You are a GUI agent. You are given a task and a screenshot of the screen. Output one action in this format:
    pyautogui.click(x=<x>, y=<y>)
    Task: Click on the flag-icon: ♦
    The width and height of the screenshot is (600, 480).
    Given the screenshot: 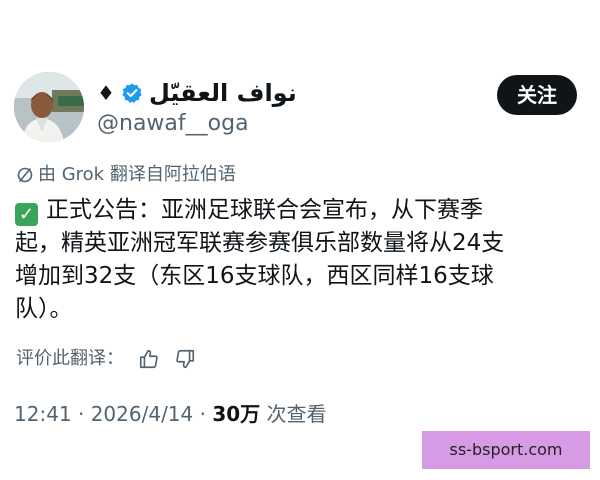 What is the action you would take?
    pyautogui.click(x=106, y=93)
    